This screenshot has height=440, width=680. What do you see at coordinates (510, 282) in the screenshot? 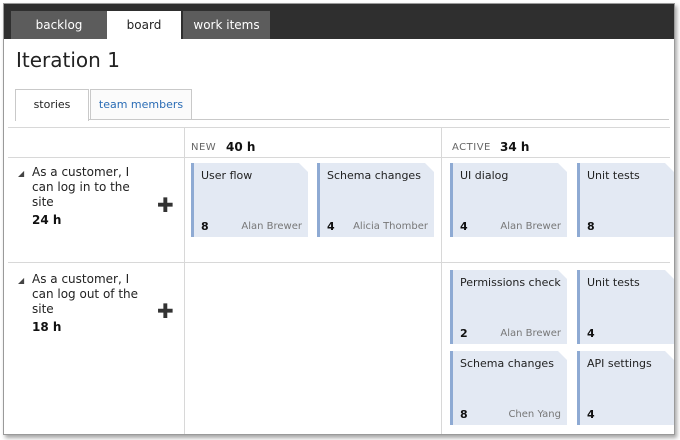
I see `card-title: Permissions check` at bounding box center [510, 282].